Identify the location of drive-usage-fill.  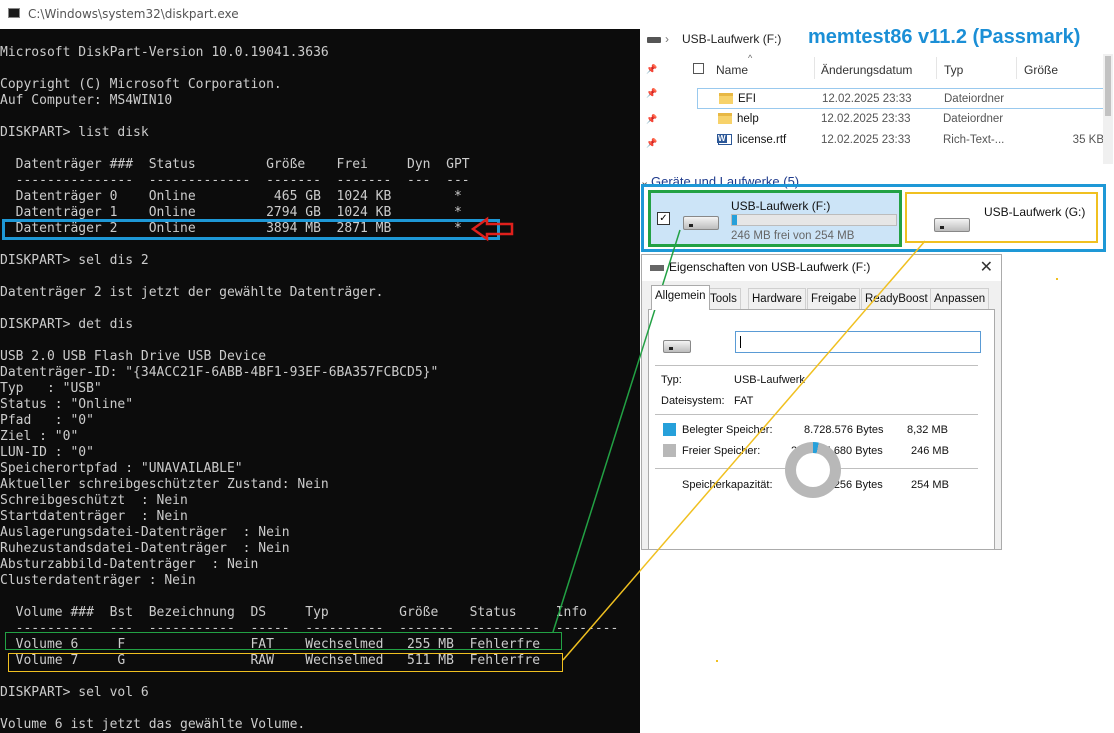
(735, 220).